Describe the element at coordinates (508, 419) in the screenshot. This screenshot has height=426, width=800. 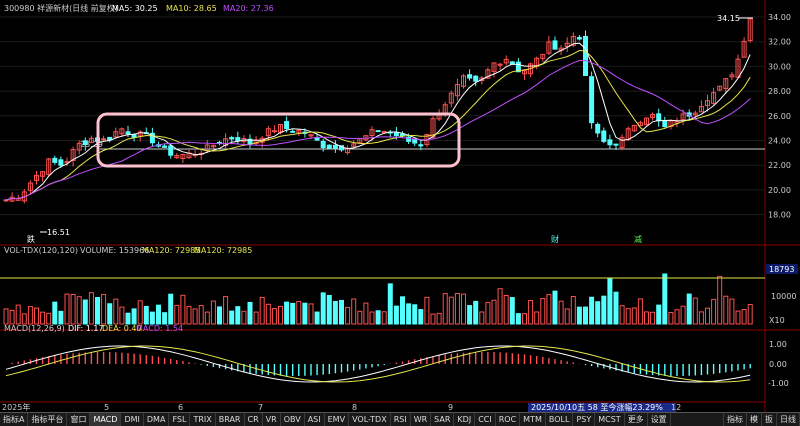
I see `tab-roc: ROC` at that location.